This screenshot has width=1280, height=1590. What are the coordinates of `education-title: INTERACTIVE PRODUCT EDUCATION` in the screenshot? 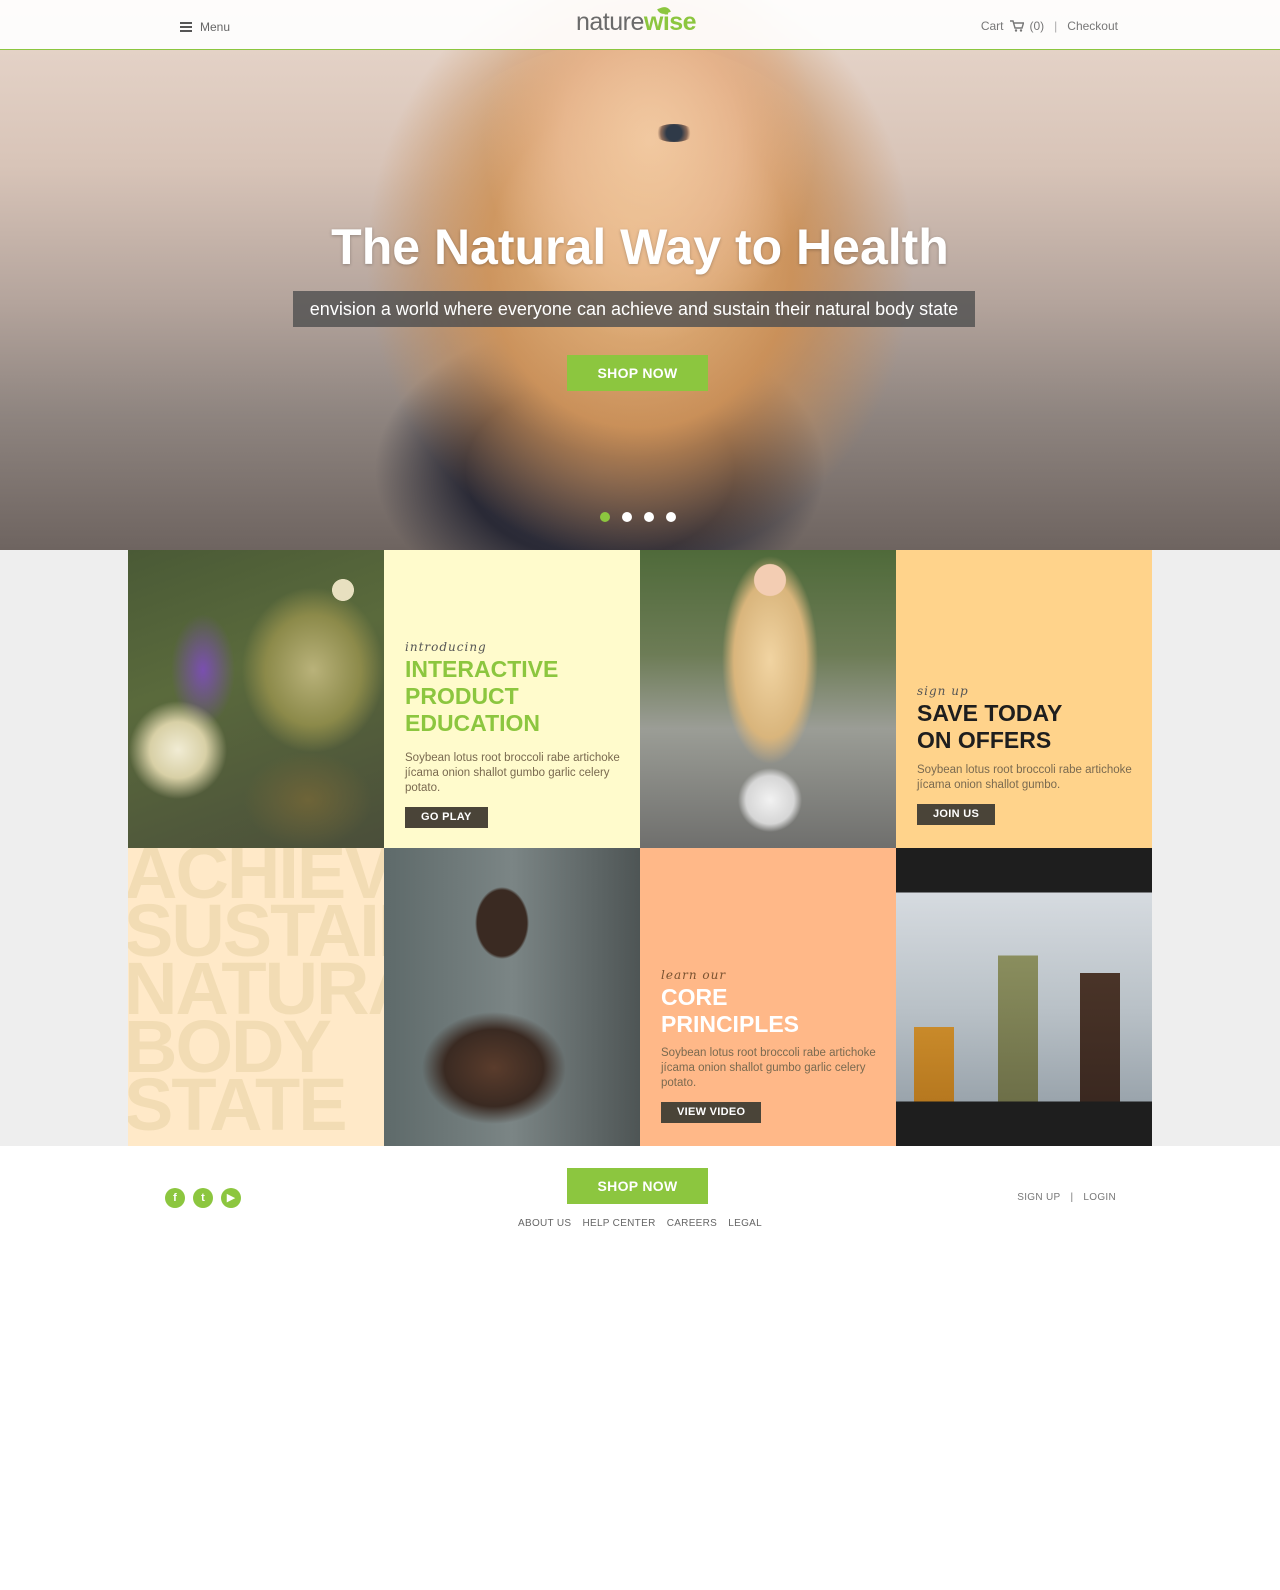 It's located at (522, 696).